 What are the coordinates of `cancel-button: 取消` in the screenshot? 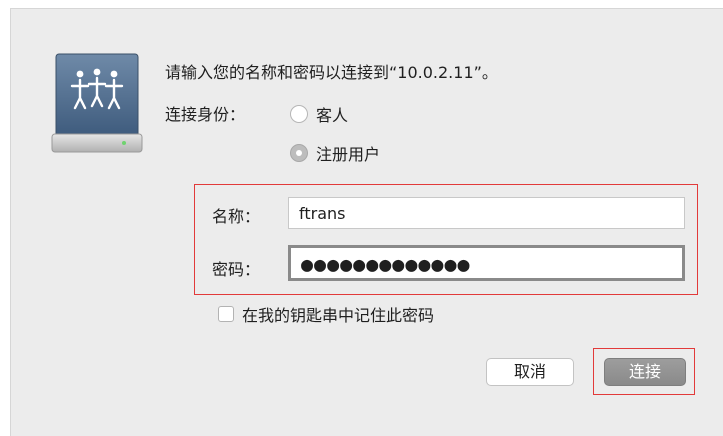 It's located at (530, 372).